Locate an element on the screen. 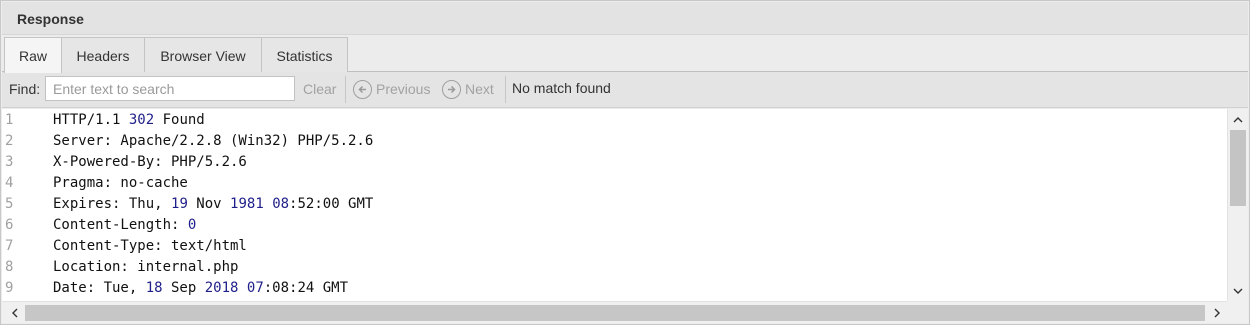 The height and width of the screenshot is (325, 1250). chevron-up-icon is located at coordinates (1238, 119).